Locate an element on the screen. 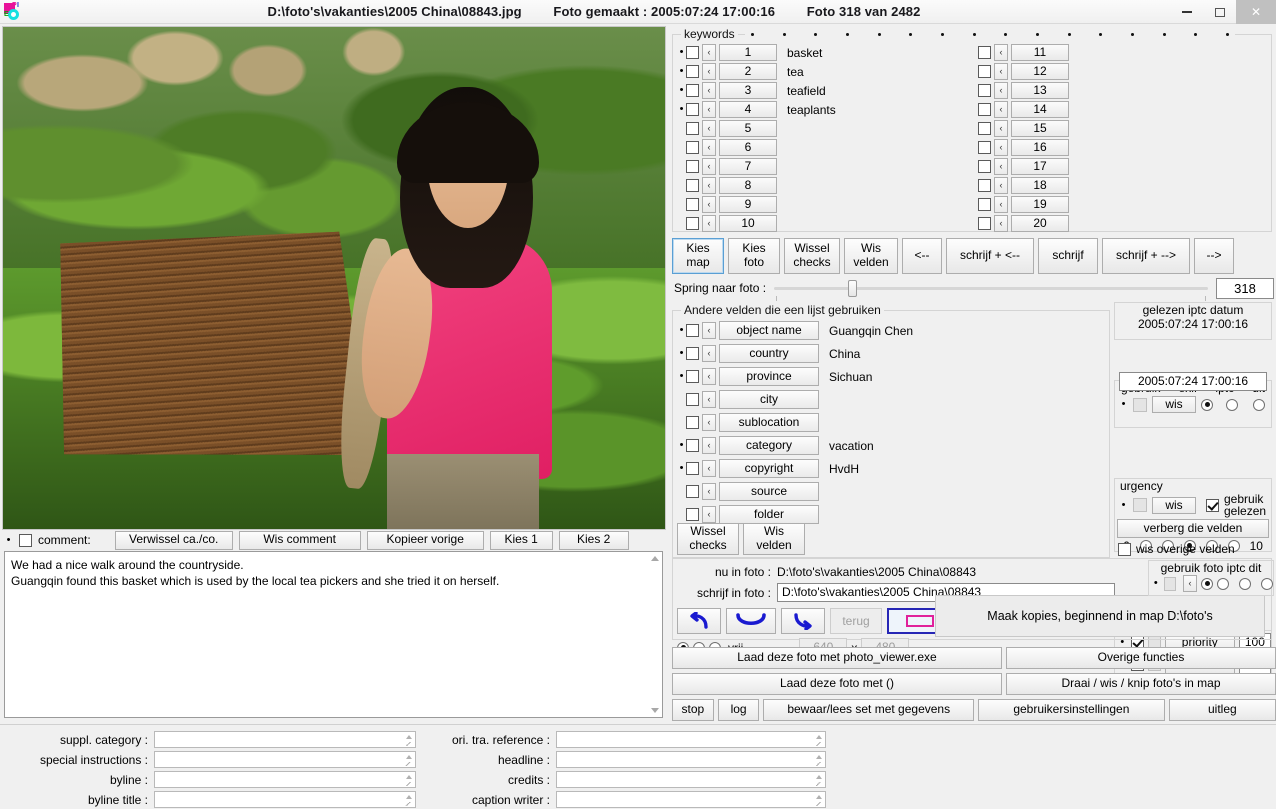  close-button: ✕ is located at coordinates (1256, 12).